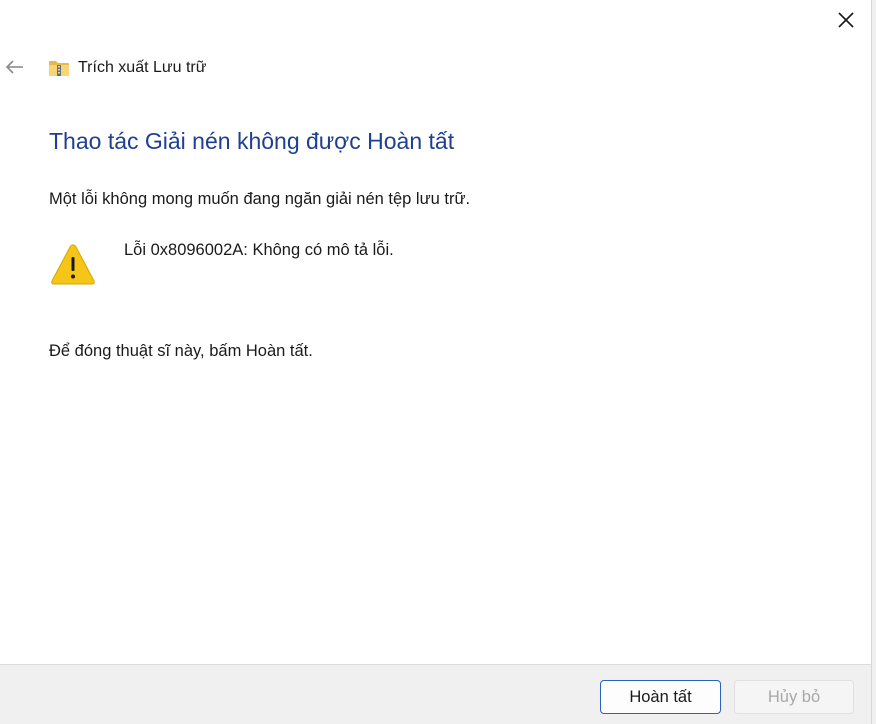  I want to click on window-edge, so click(873, 362).